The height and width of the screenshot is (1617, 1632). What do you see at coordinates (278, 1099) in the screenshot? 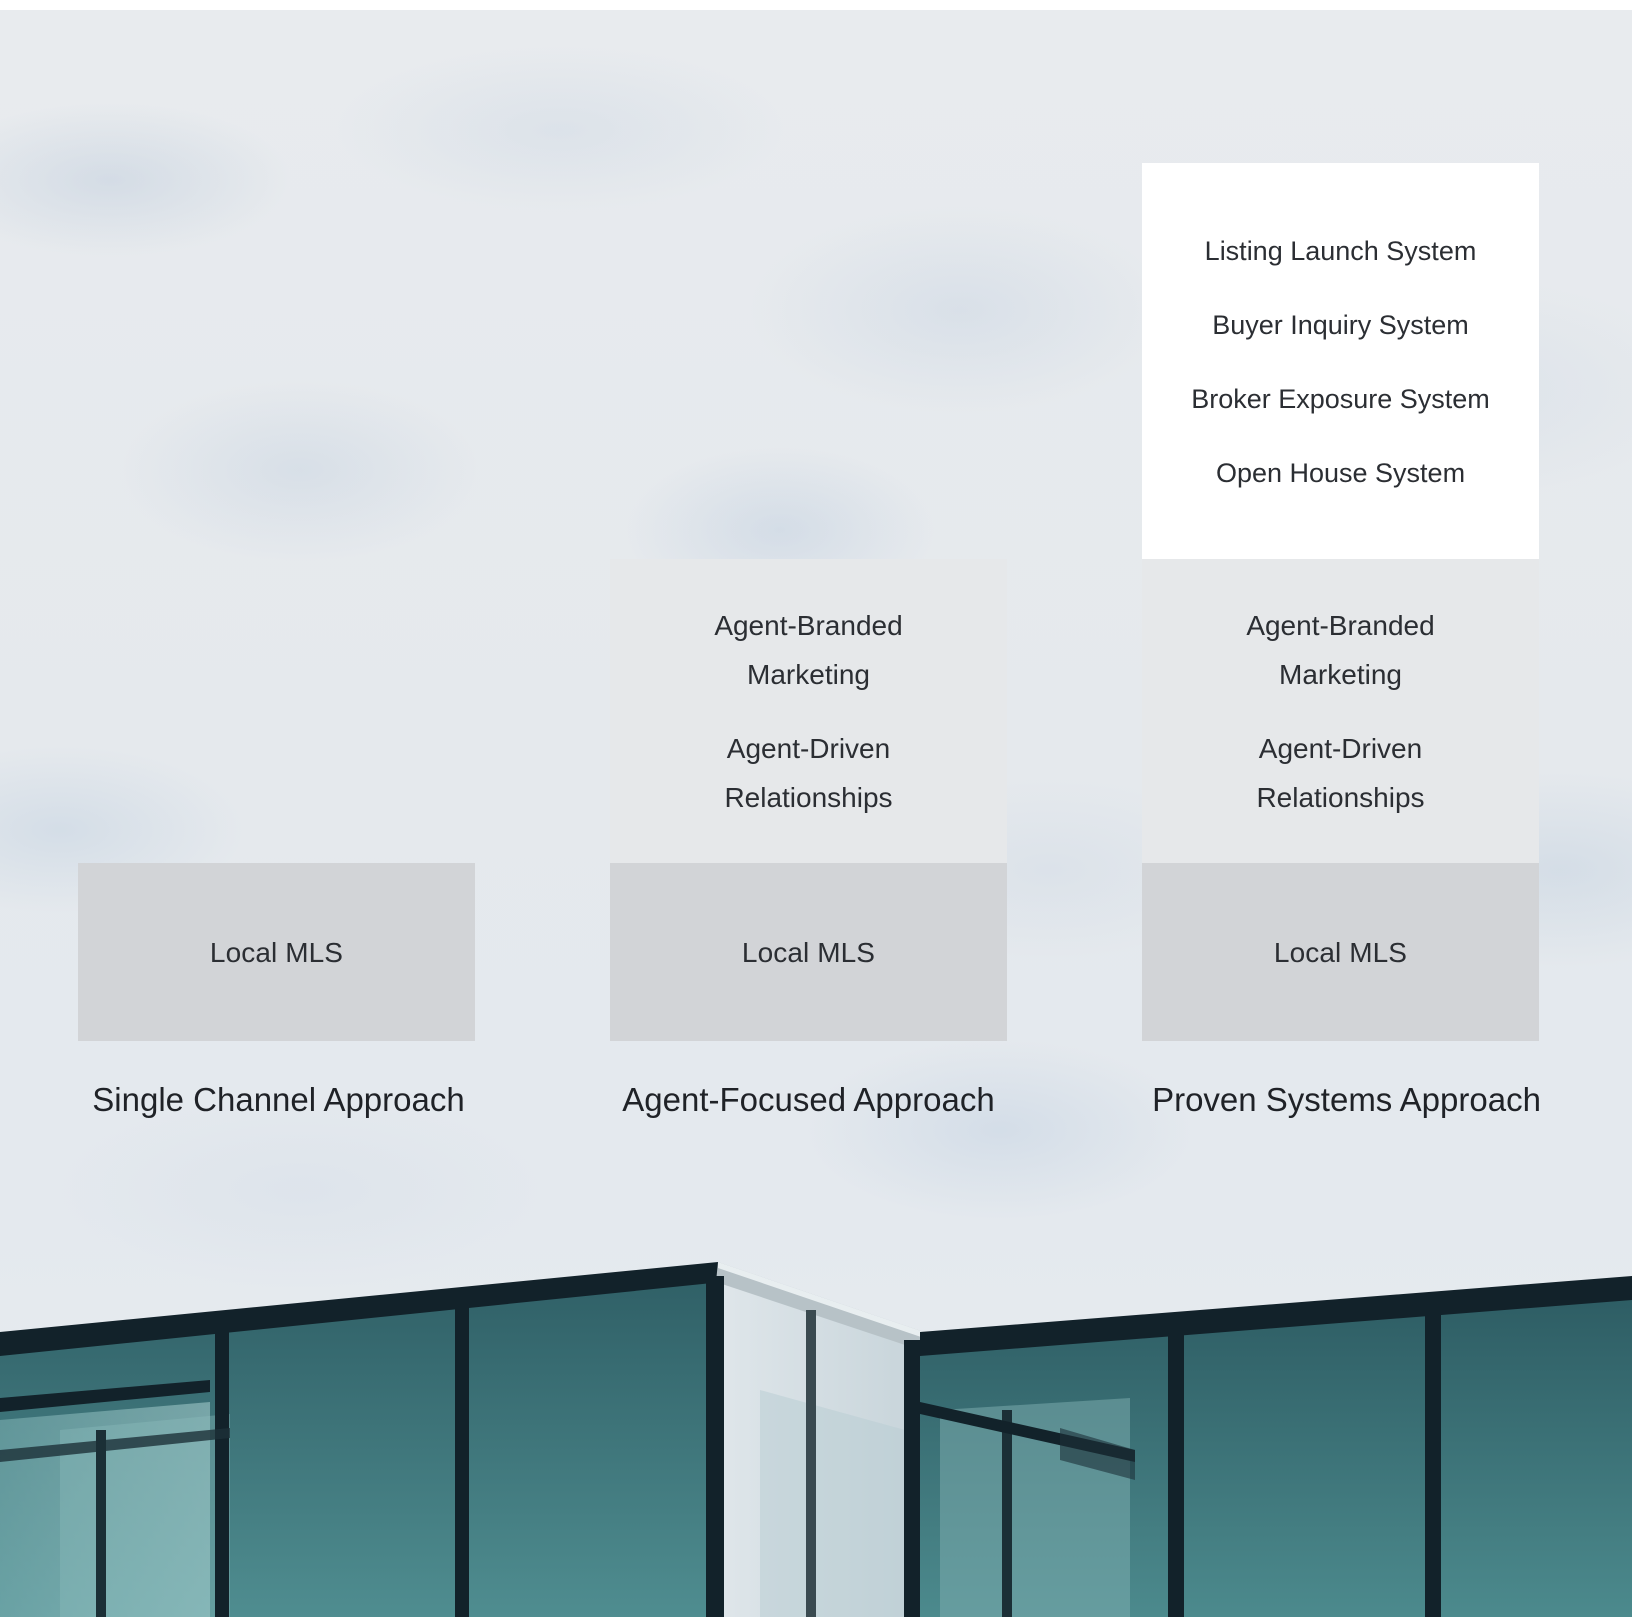
I see `approach-caption: Single Channel Approach` at bounding box center [278, 1099].